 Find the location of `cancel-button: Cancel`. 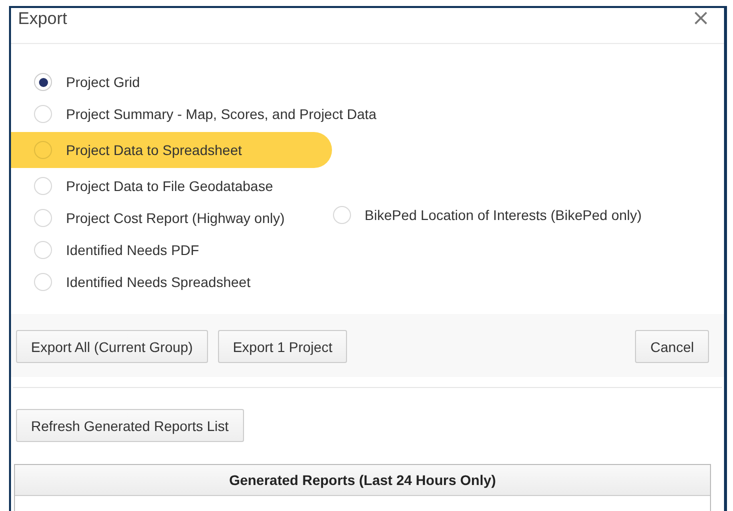

cancel-button: Cancel is located at coordinates (672, 346).